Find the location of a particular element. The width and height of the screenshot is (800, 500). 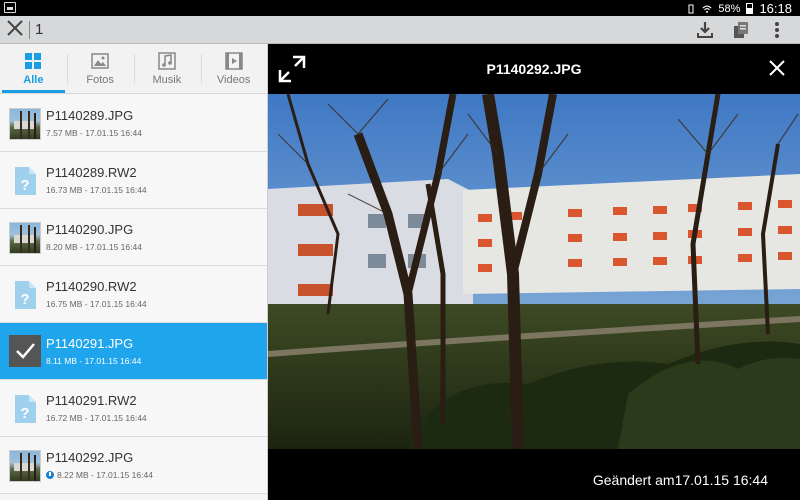

file-meta: 7.57 MB - 17.01.15 16:44 is located at coordinates (94, 133).